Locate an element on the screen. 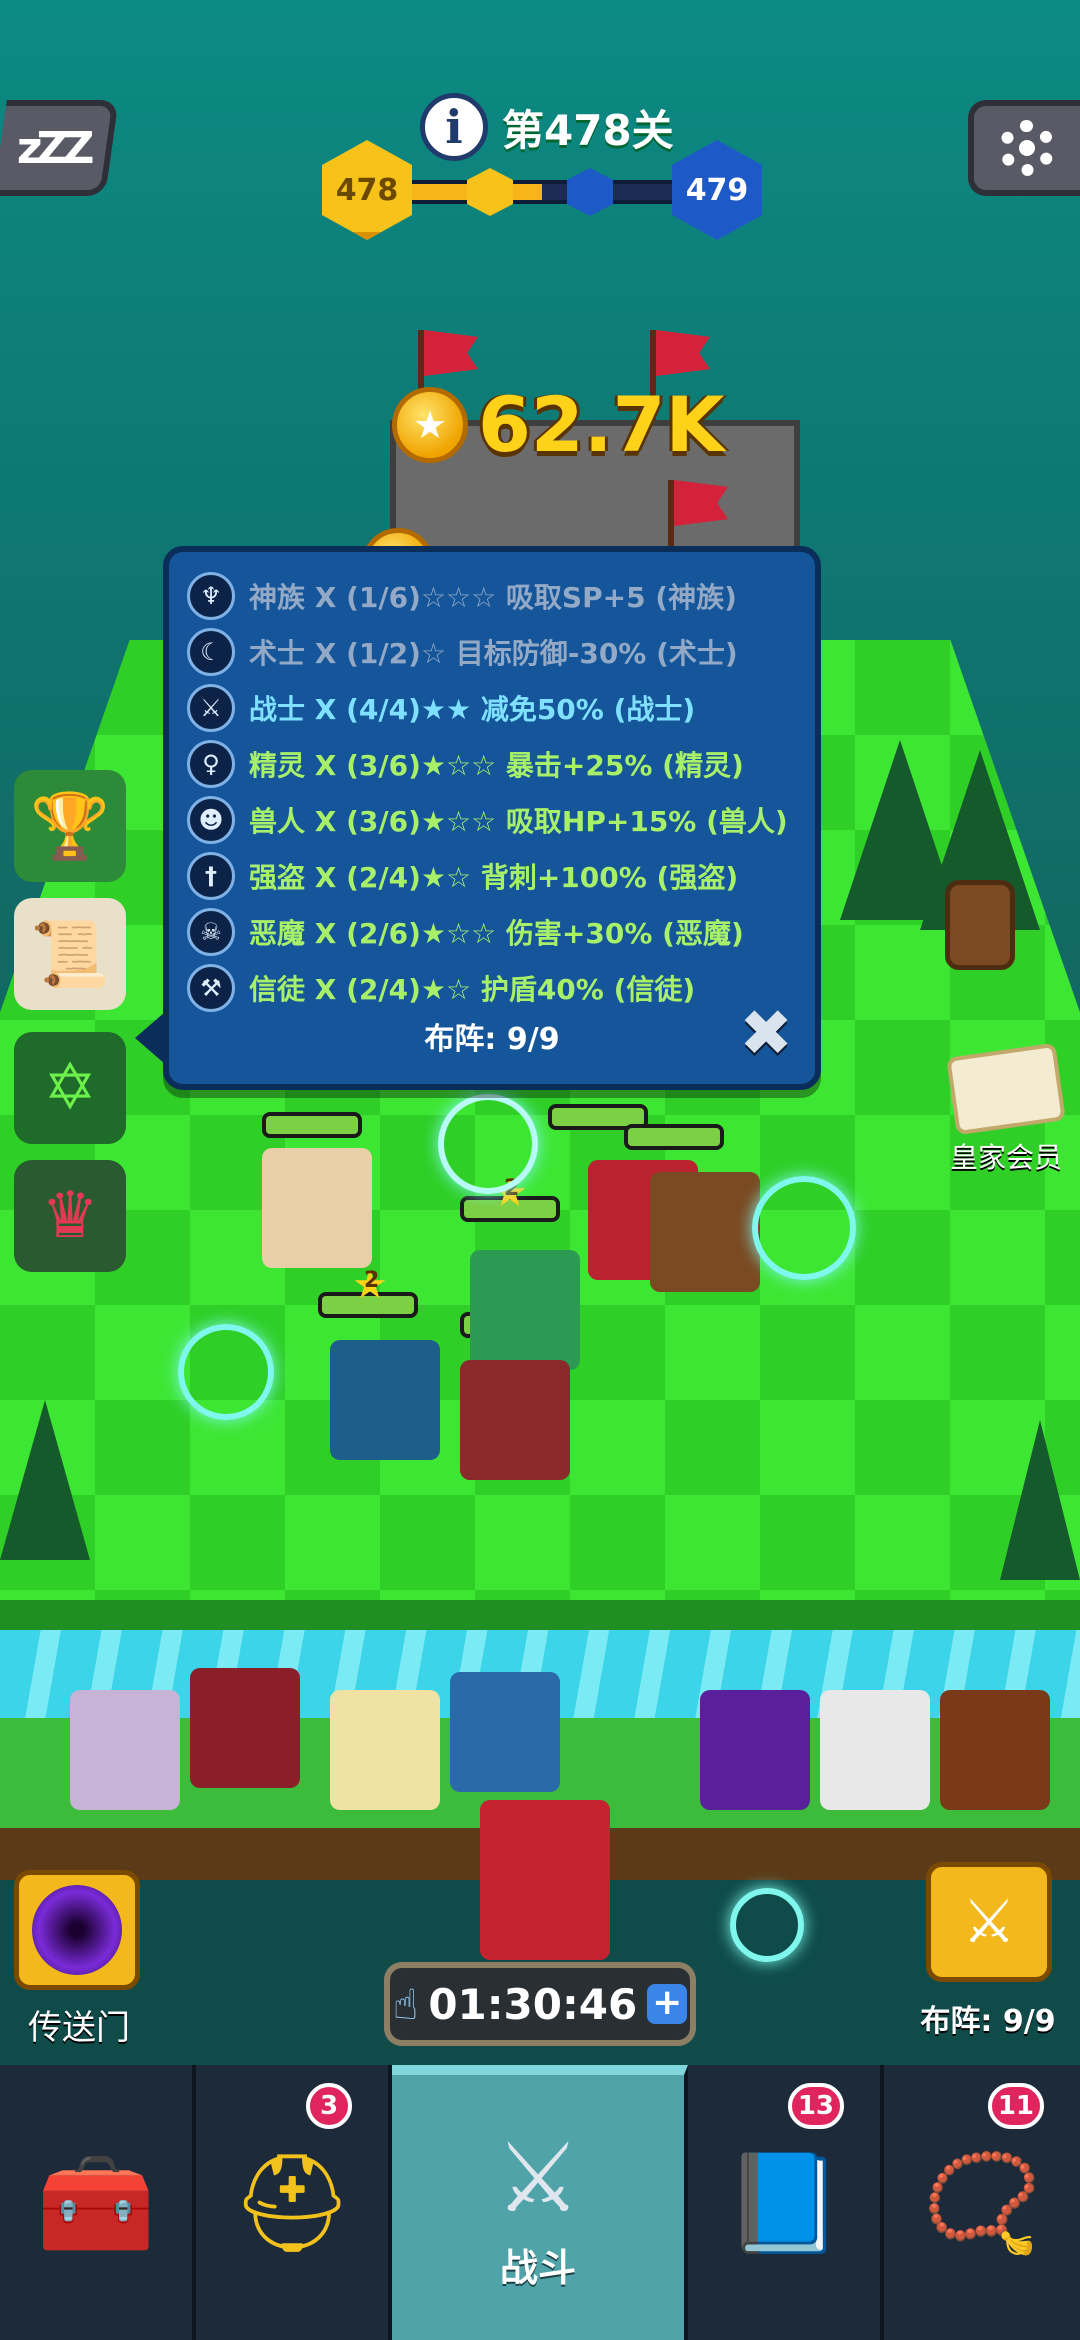 The image size is (1080, 2340). sword-icon: ⚔ is located at coordinates (211, 708).